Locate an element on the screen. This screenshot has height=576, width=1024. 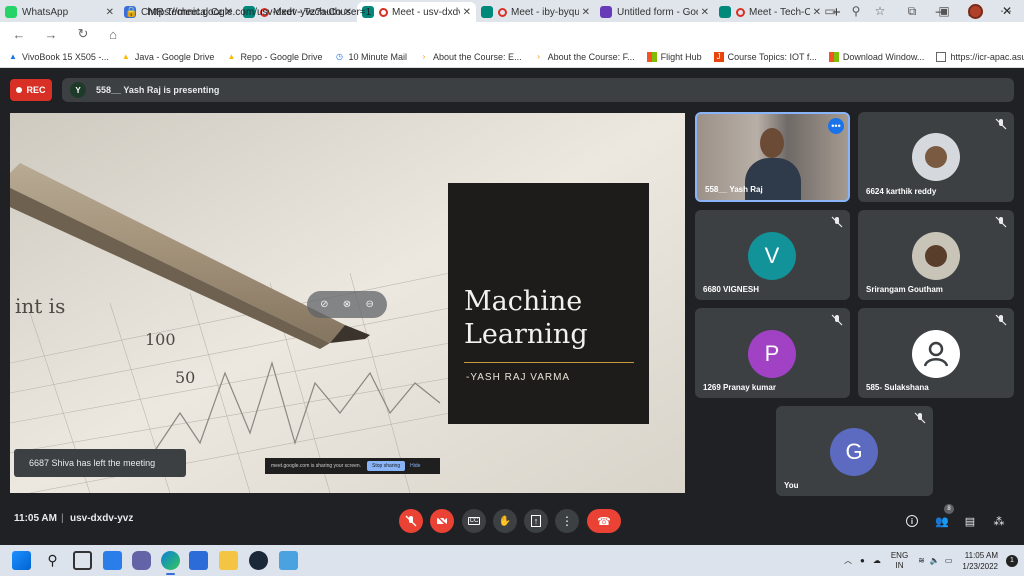
steam-icon is located at coordinates (258, 560).